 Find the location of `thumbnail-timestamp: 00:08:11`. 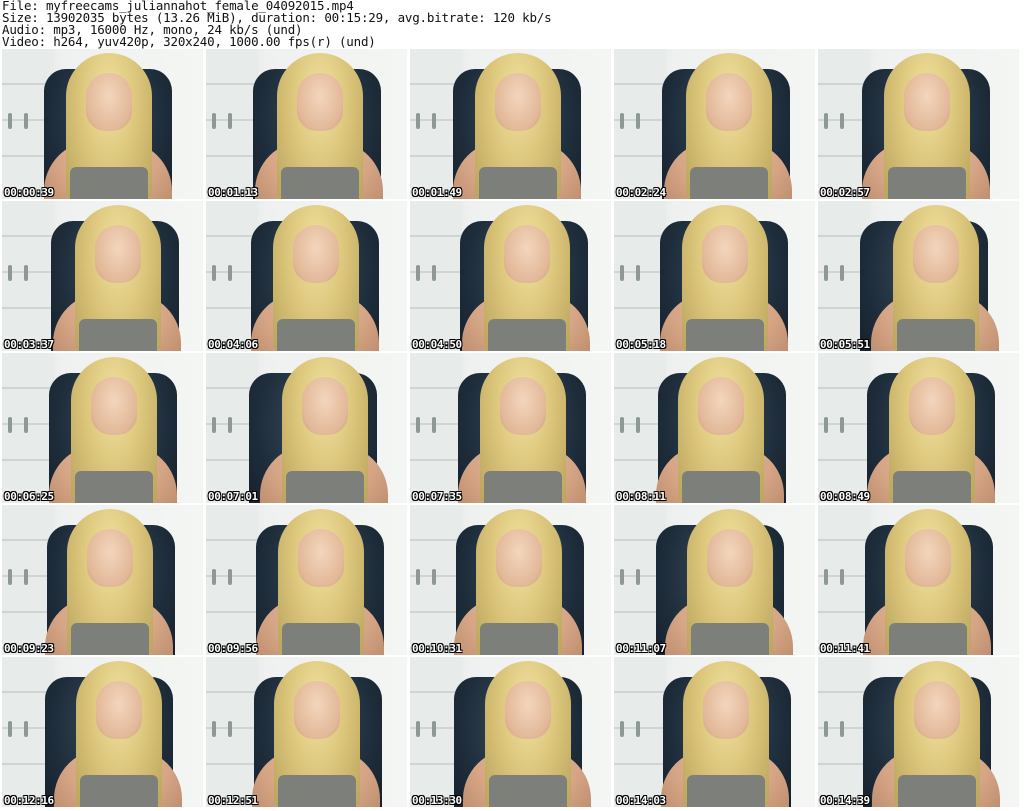

thumbnail-timestamp: 00:08:11 is located at coordinates (641, 496).